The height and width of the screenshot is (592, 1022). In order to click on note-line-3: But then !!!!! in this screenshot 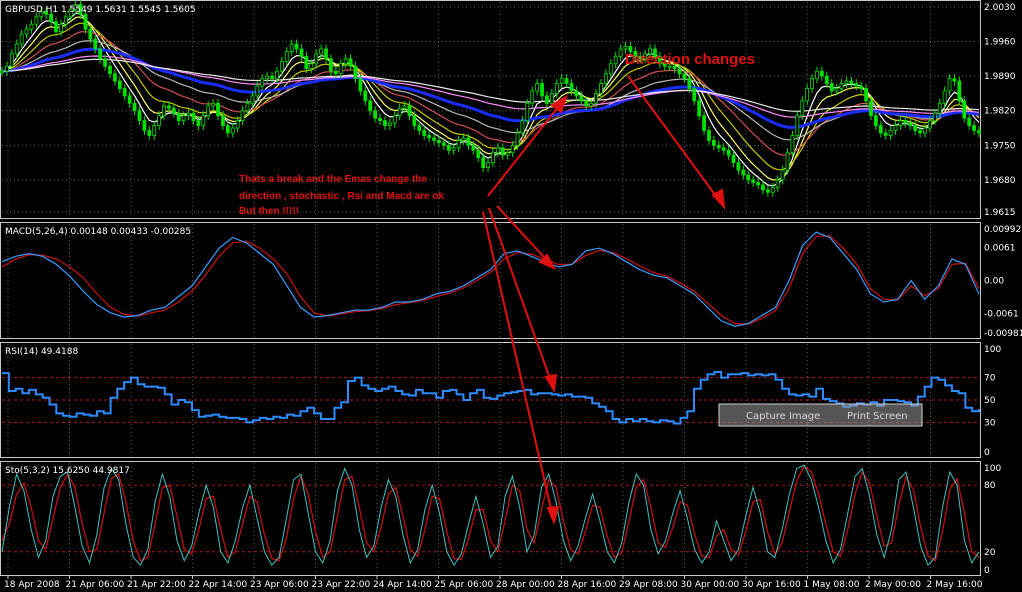, I will do `click(269, 211)`.